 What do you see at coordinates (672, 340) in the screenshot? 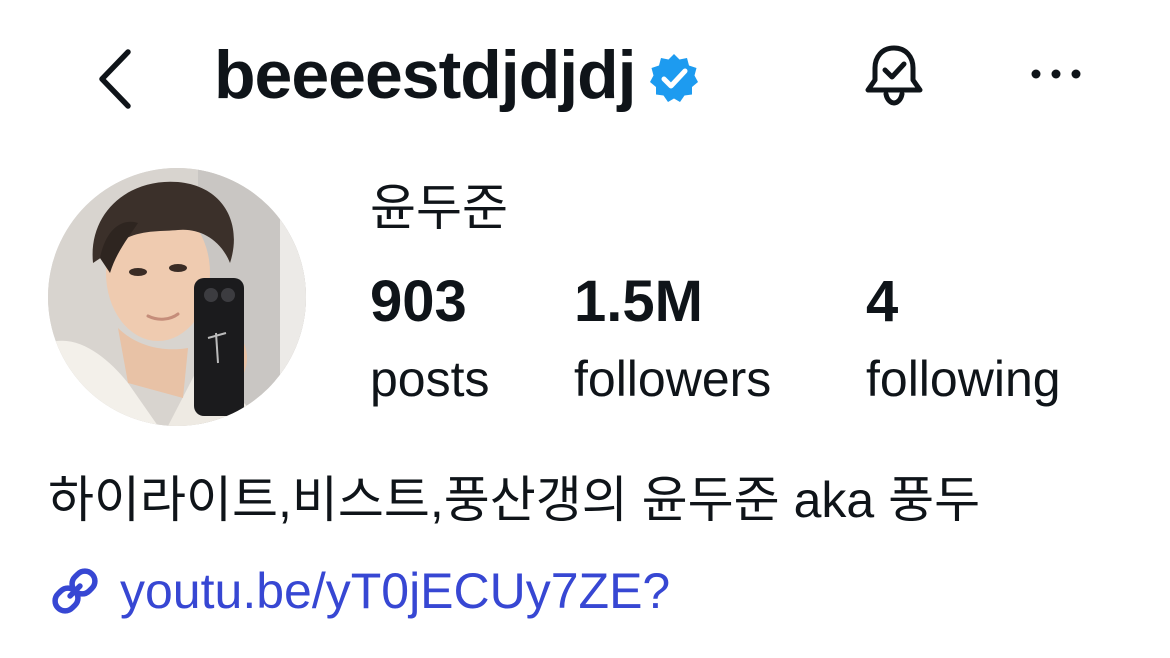
I see `followers-stat: 1.5M followers` at bounding box center [672, 340].